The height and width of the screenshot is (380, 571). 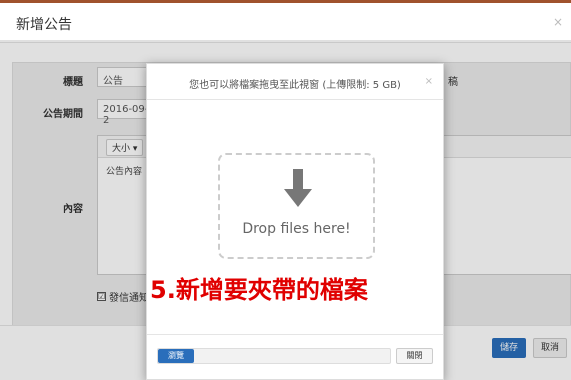 I want to click on upload-progress-bar: 瀏覽, so click(x=274, y=356).